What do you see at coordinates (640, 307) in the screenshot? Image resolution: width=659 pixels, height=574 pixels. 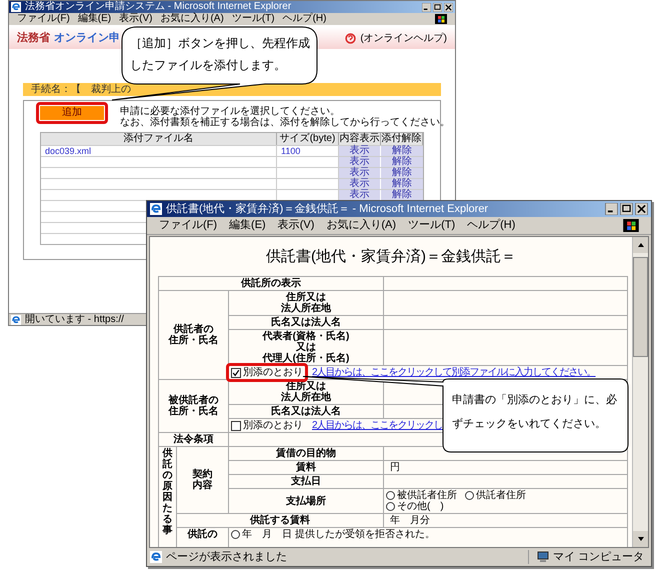 I see `scroll-thumb` at bounding box center [640, 307].